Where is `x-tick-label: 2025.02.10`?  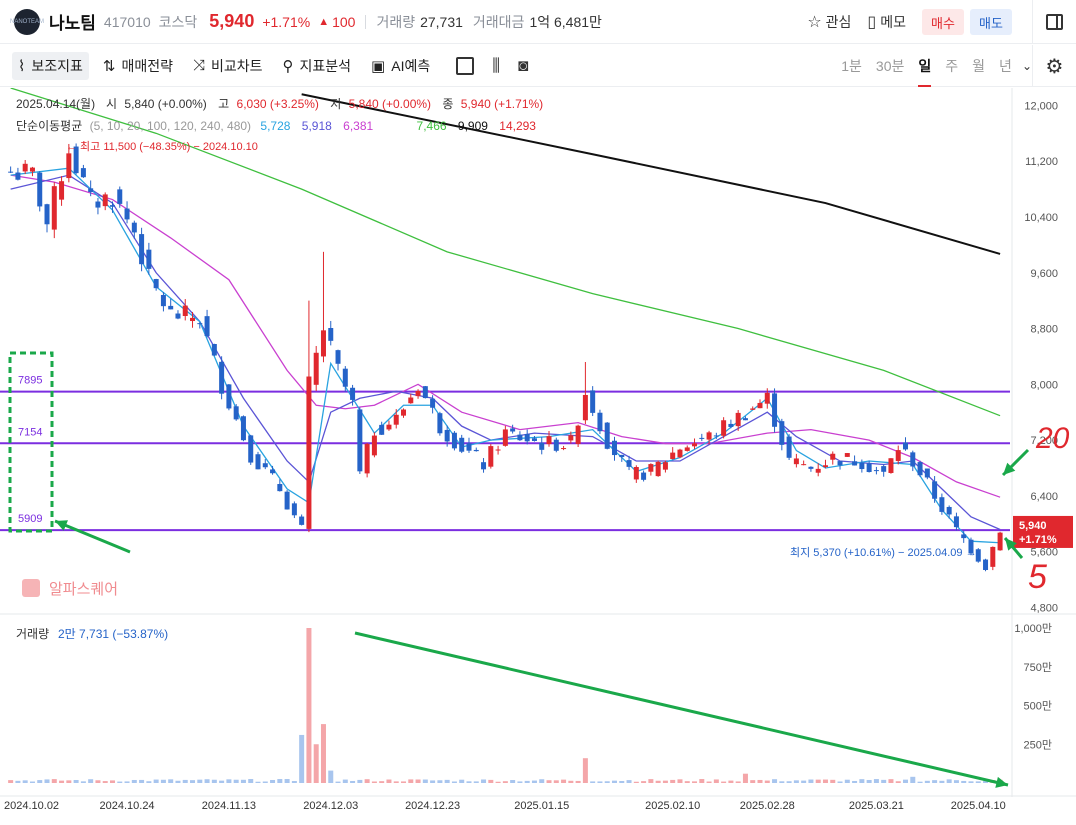 x-tick-label: 2025.02.10 is located at coordinates (672, 806).